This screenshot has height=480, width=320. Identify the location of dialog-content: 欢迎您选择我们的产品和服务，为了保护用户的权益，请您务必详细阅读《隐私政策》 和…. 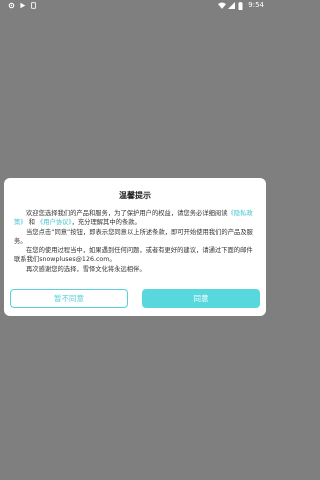
(136, 241).